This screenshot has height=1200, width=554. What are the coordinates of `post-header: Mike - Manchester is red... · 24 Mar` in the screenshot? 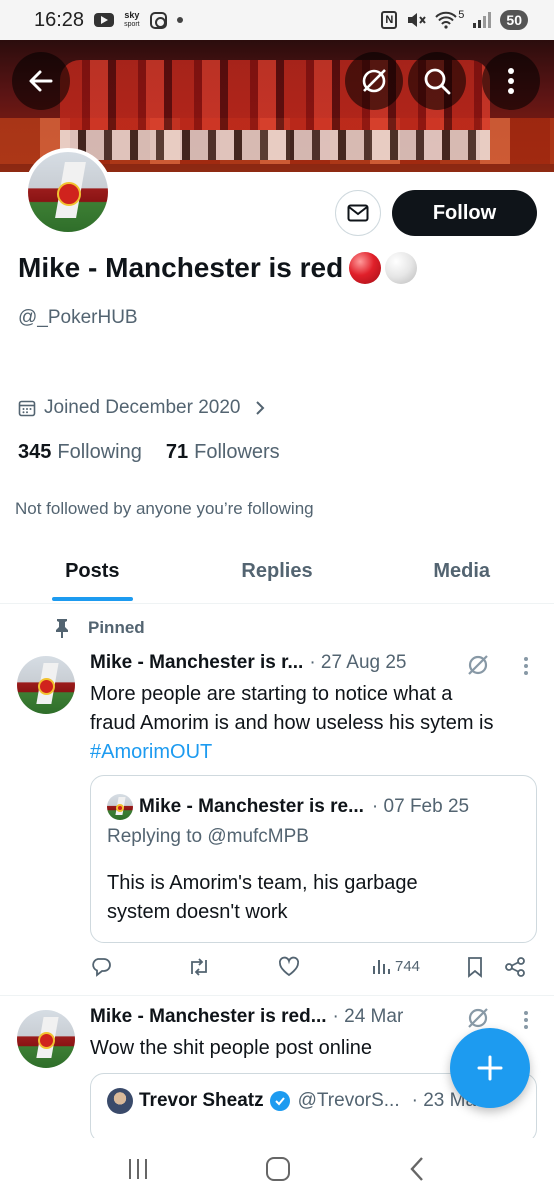 It's located at (246, 1017).